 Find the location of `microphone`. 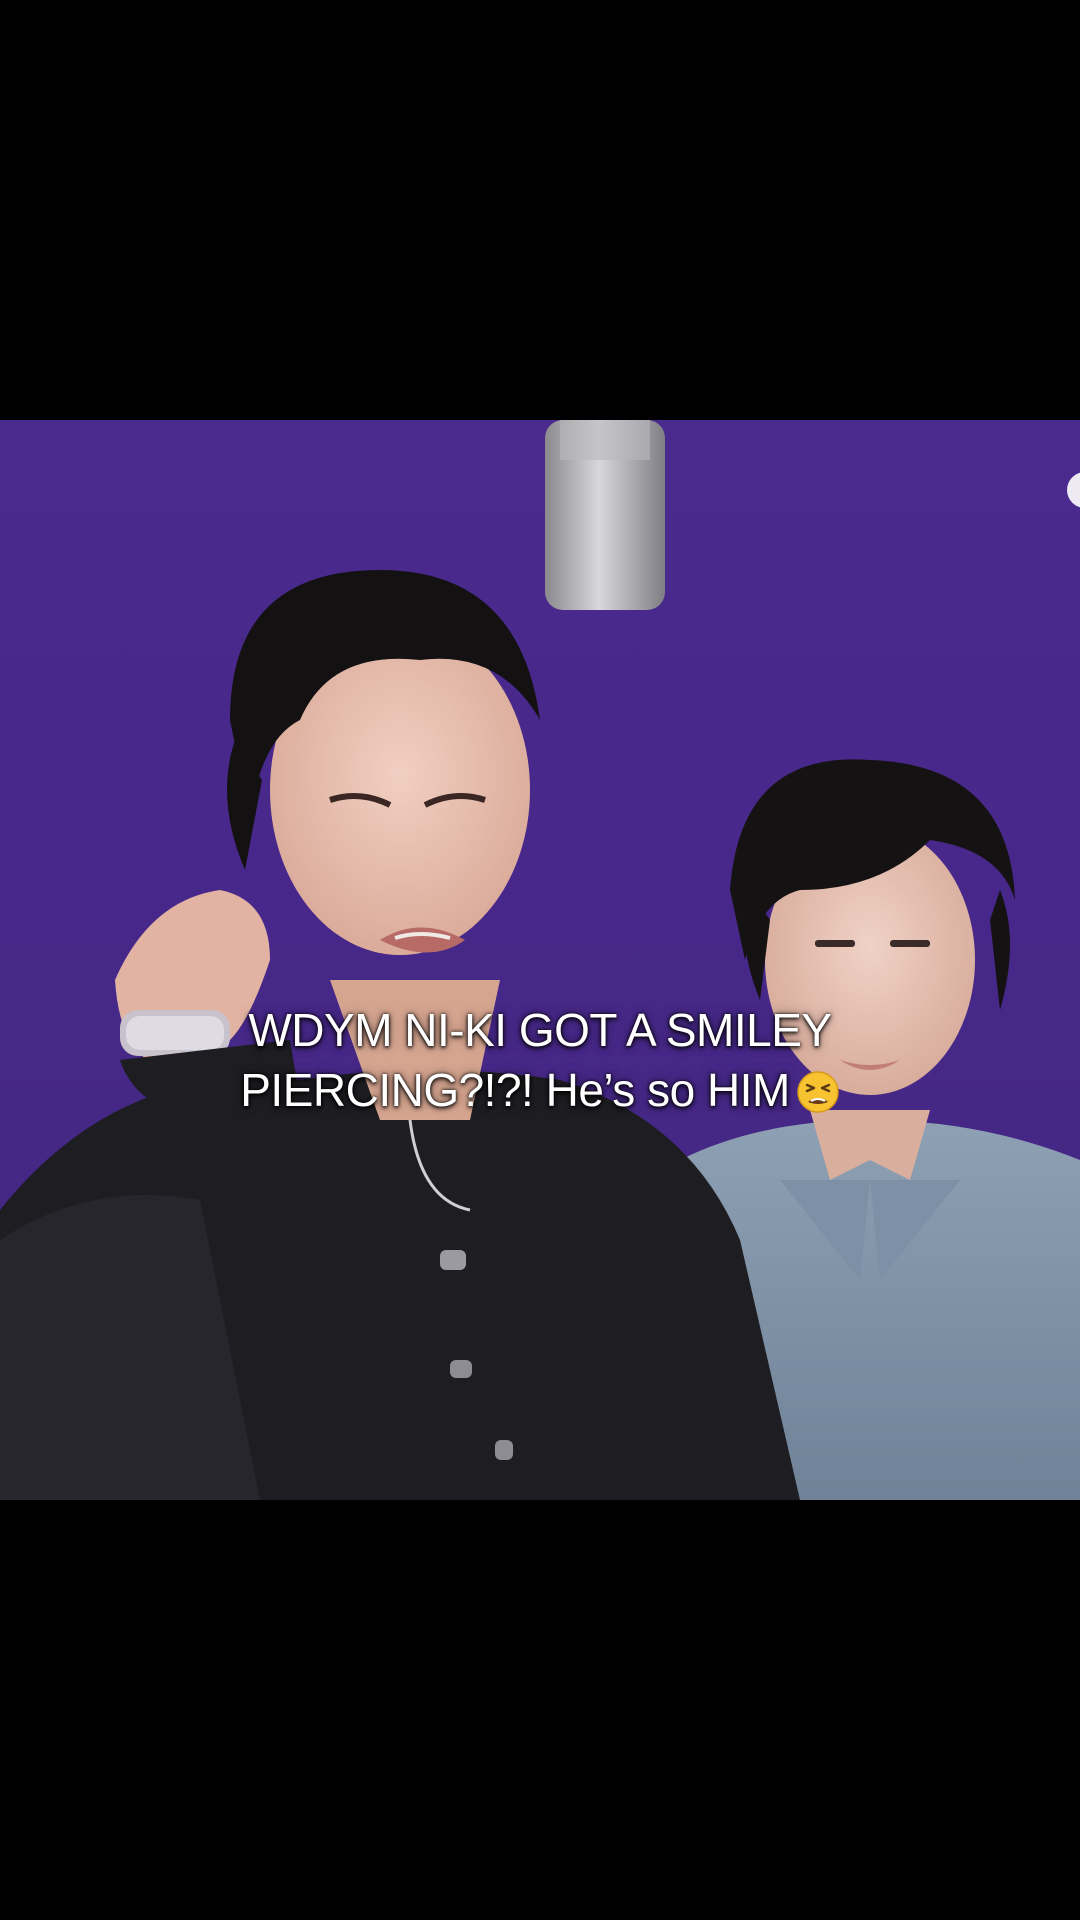

microphone is located at coordinates (605, 515).